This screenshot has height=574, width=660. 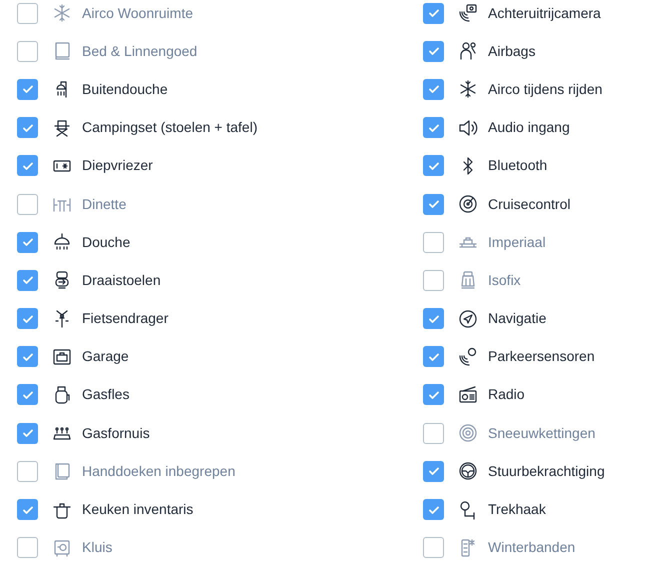 What do you see at coordinates (517, 318) in the screenshot?
I see `option-label: Navigatie` at bounding box center [517, 318].